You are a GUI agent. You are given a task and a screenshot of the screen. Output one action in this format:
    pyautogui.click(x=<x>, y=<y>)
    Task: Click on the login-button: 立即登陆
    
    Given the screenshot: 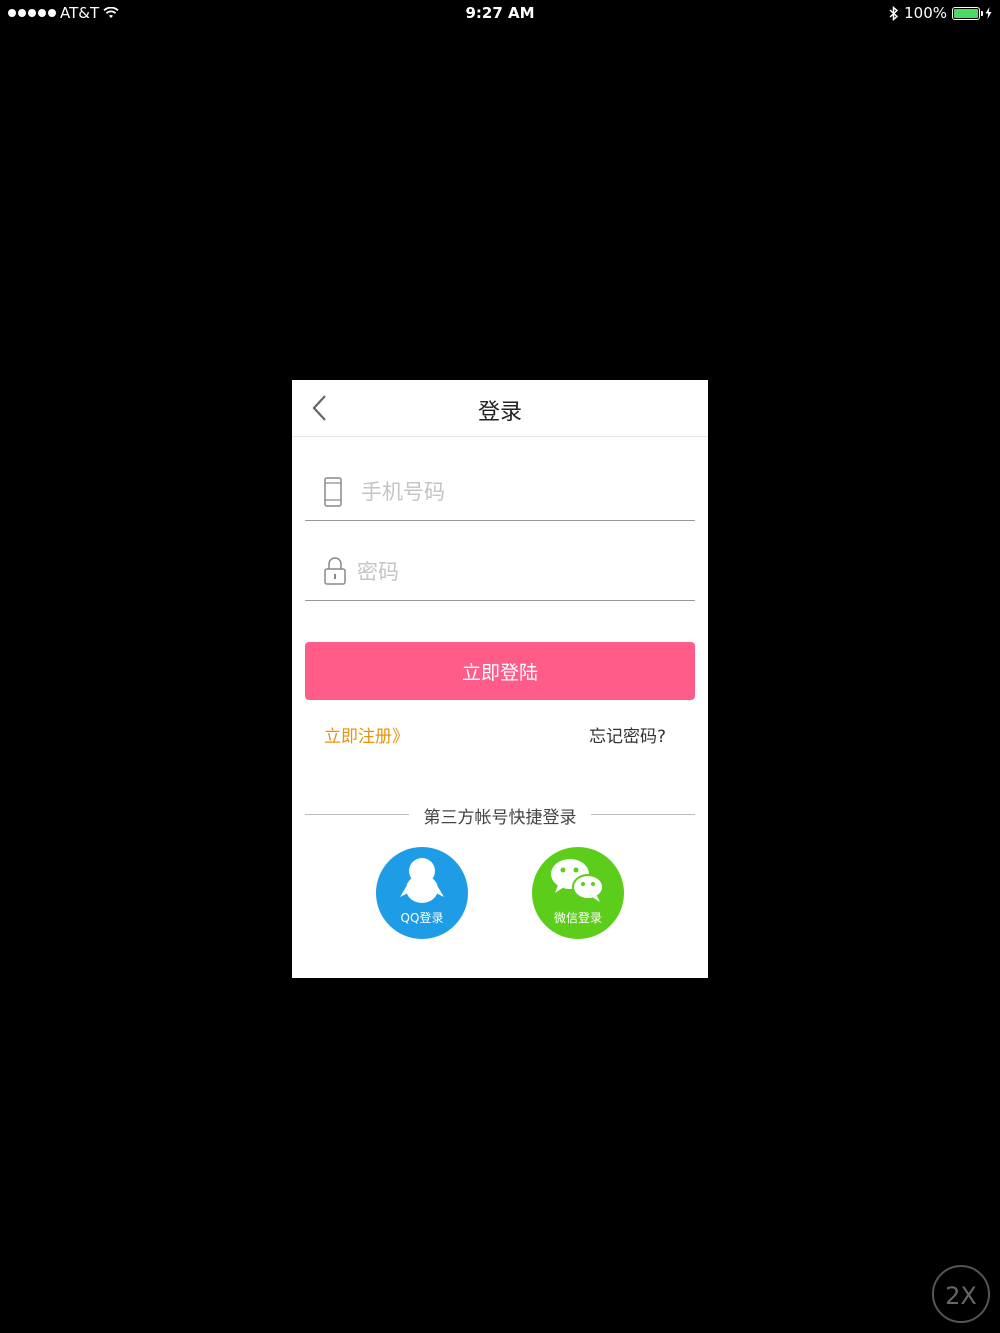 What is the action you would take?
    pyautogui.click(x=500, y=671)
    